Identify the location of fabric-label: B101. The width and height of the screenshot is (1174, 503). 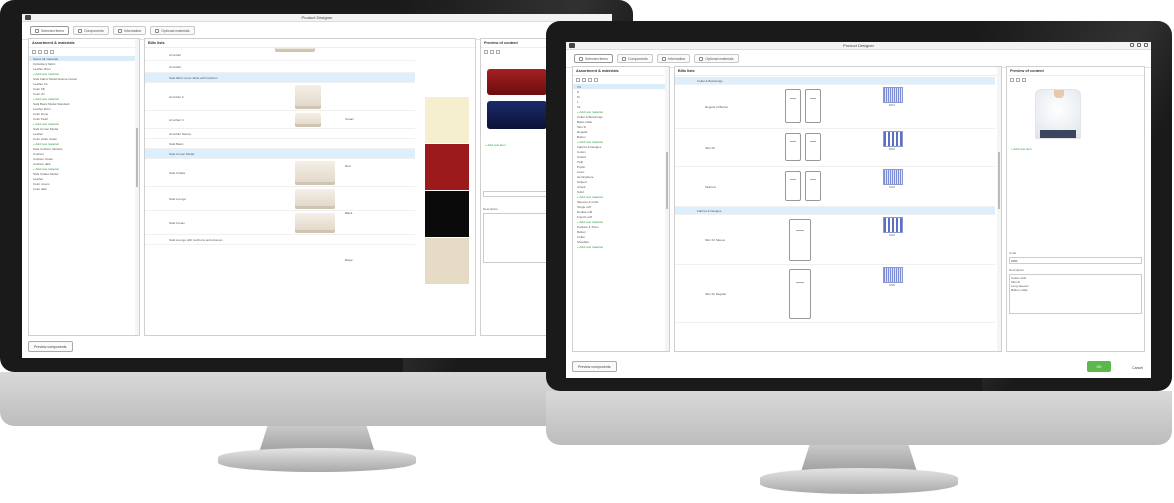
(892, 105).